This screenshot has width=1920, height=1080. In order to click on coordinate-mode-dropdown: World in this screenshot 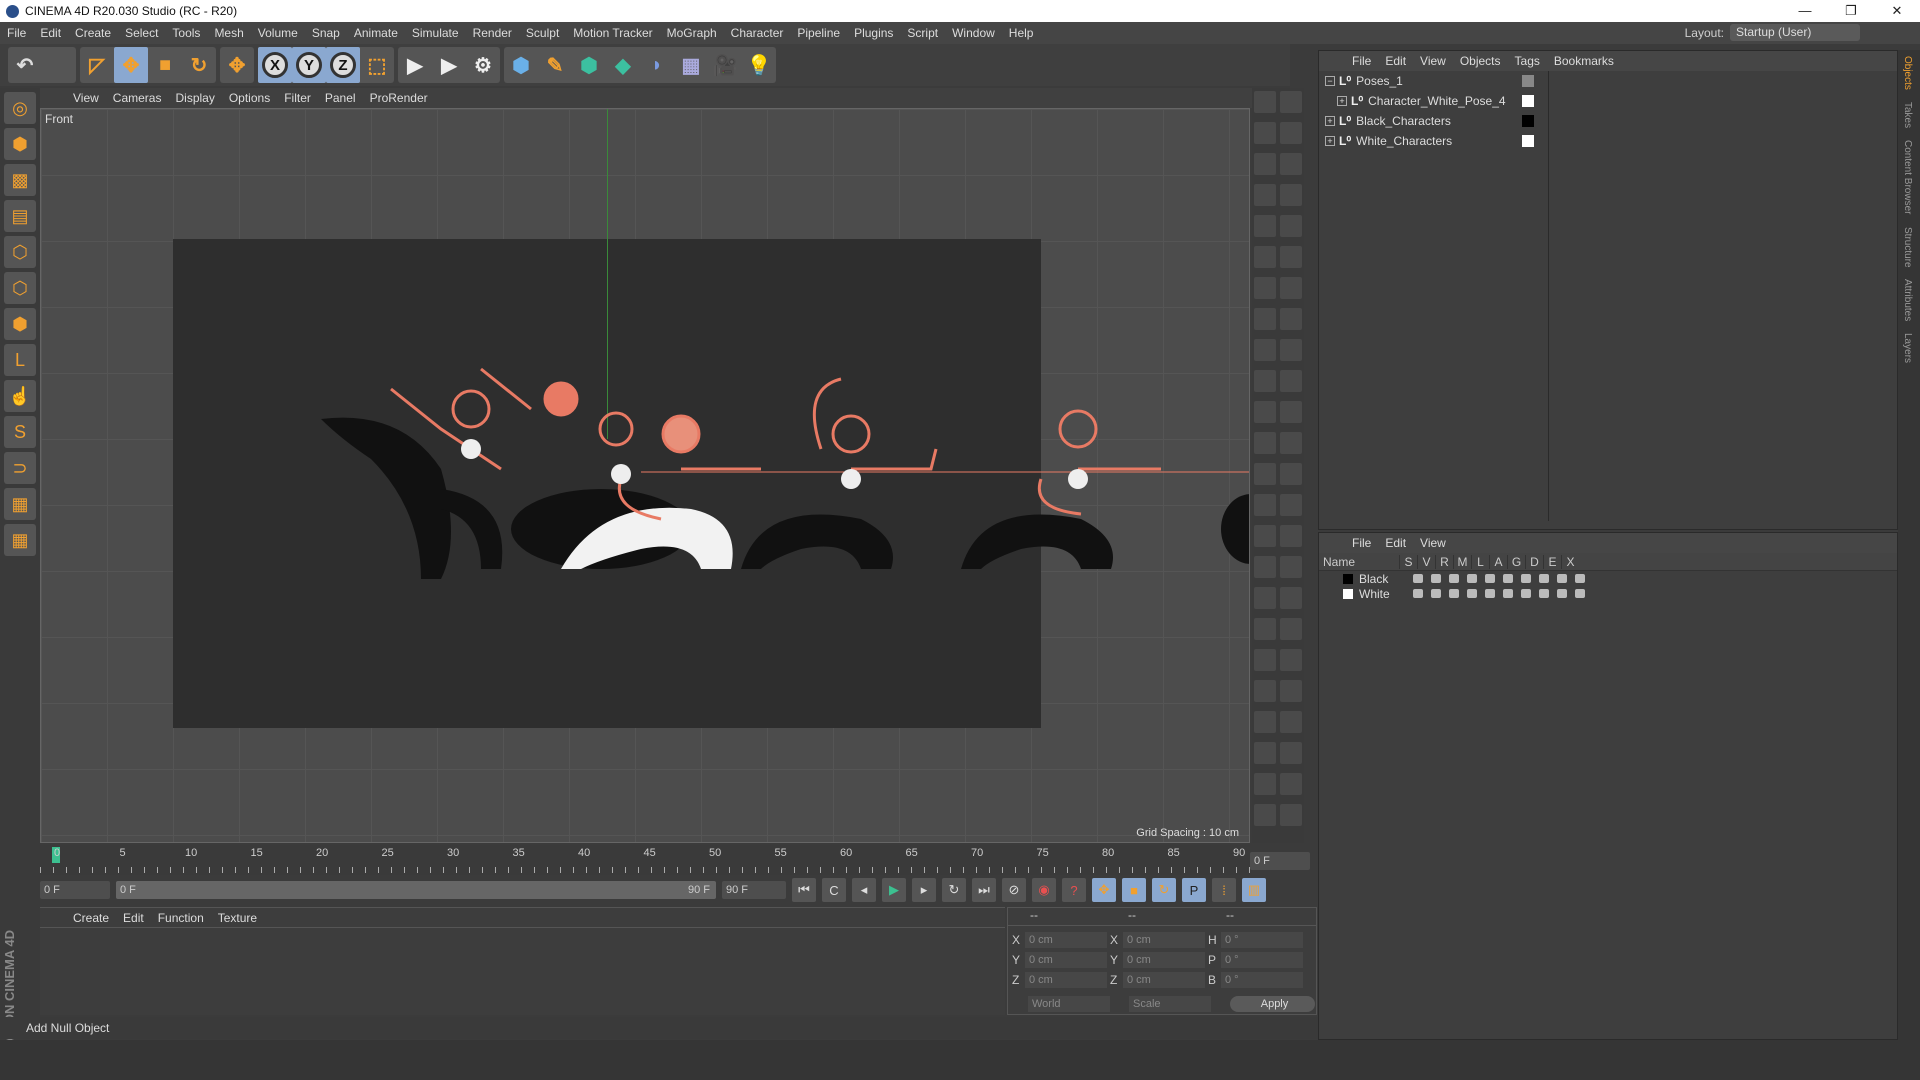, I will do `click(1069, 1004)`.